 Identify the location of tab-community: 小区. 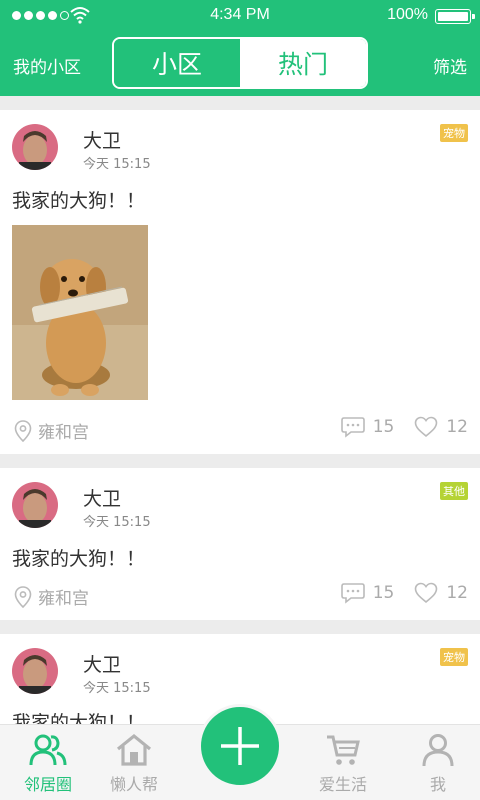
(177, 63).